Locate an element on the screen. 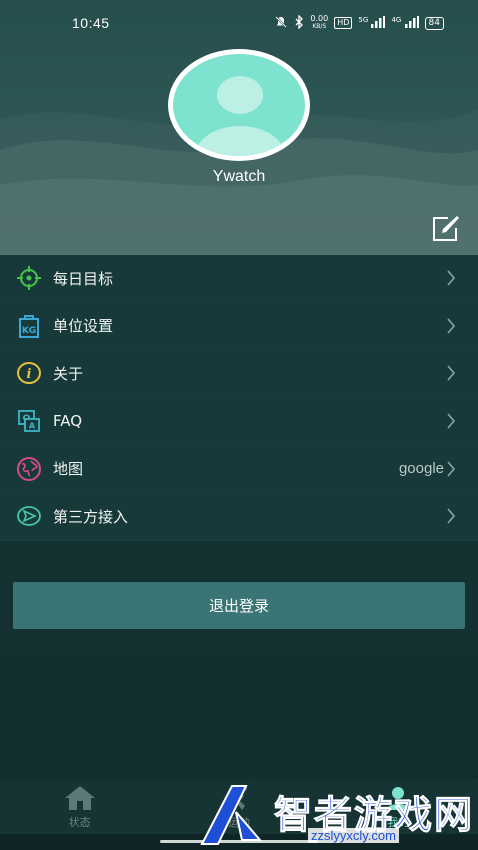 This screenshot has width=478, height=850. avatar is located at coordinates (239, 105).